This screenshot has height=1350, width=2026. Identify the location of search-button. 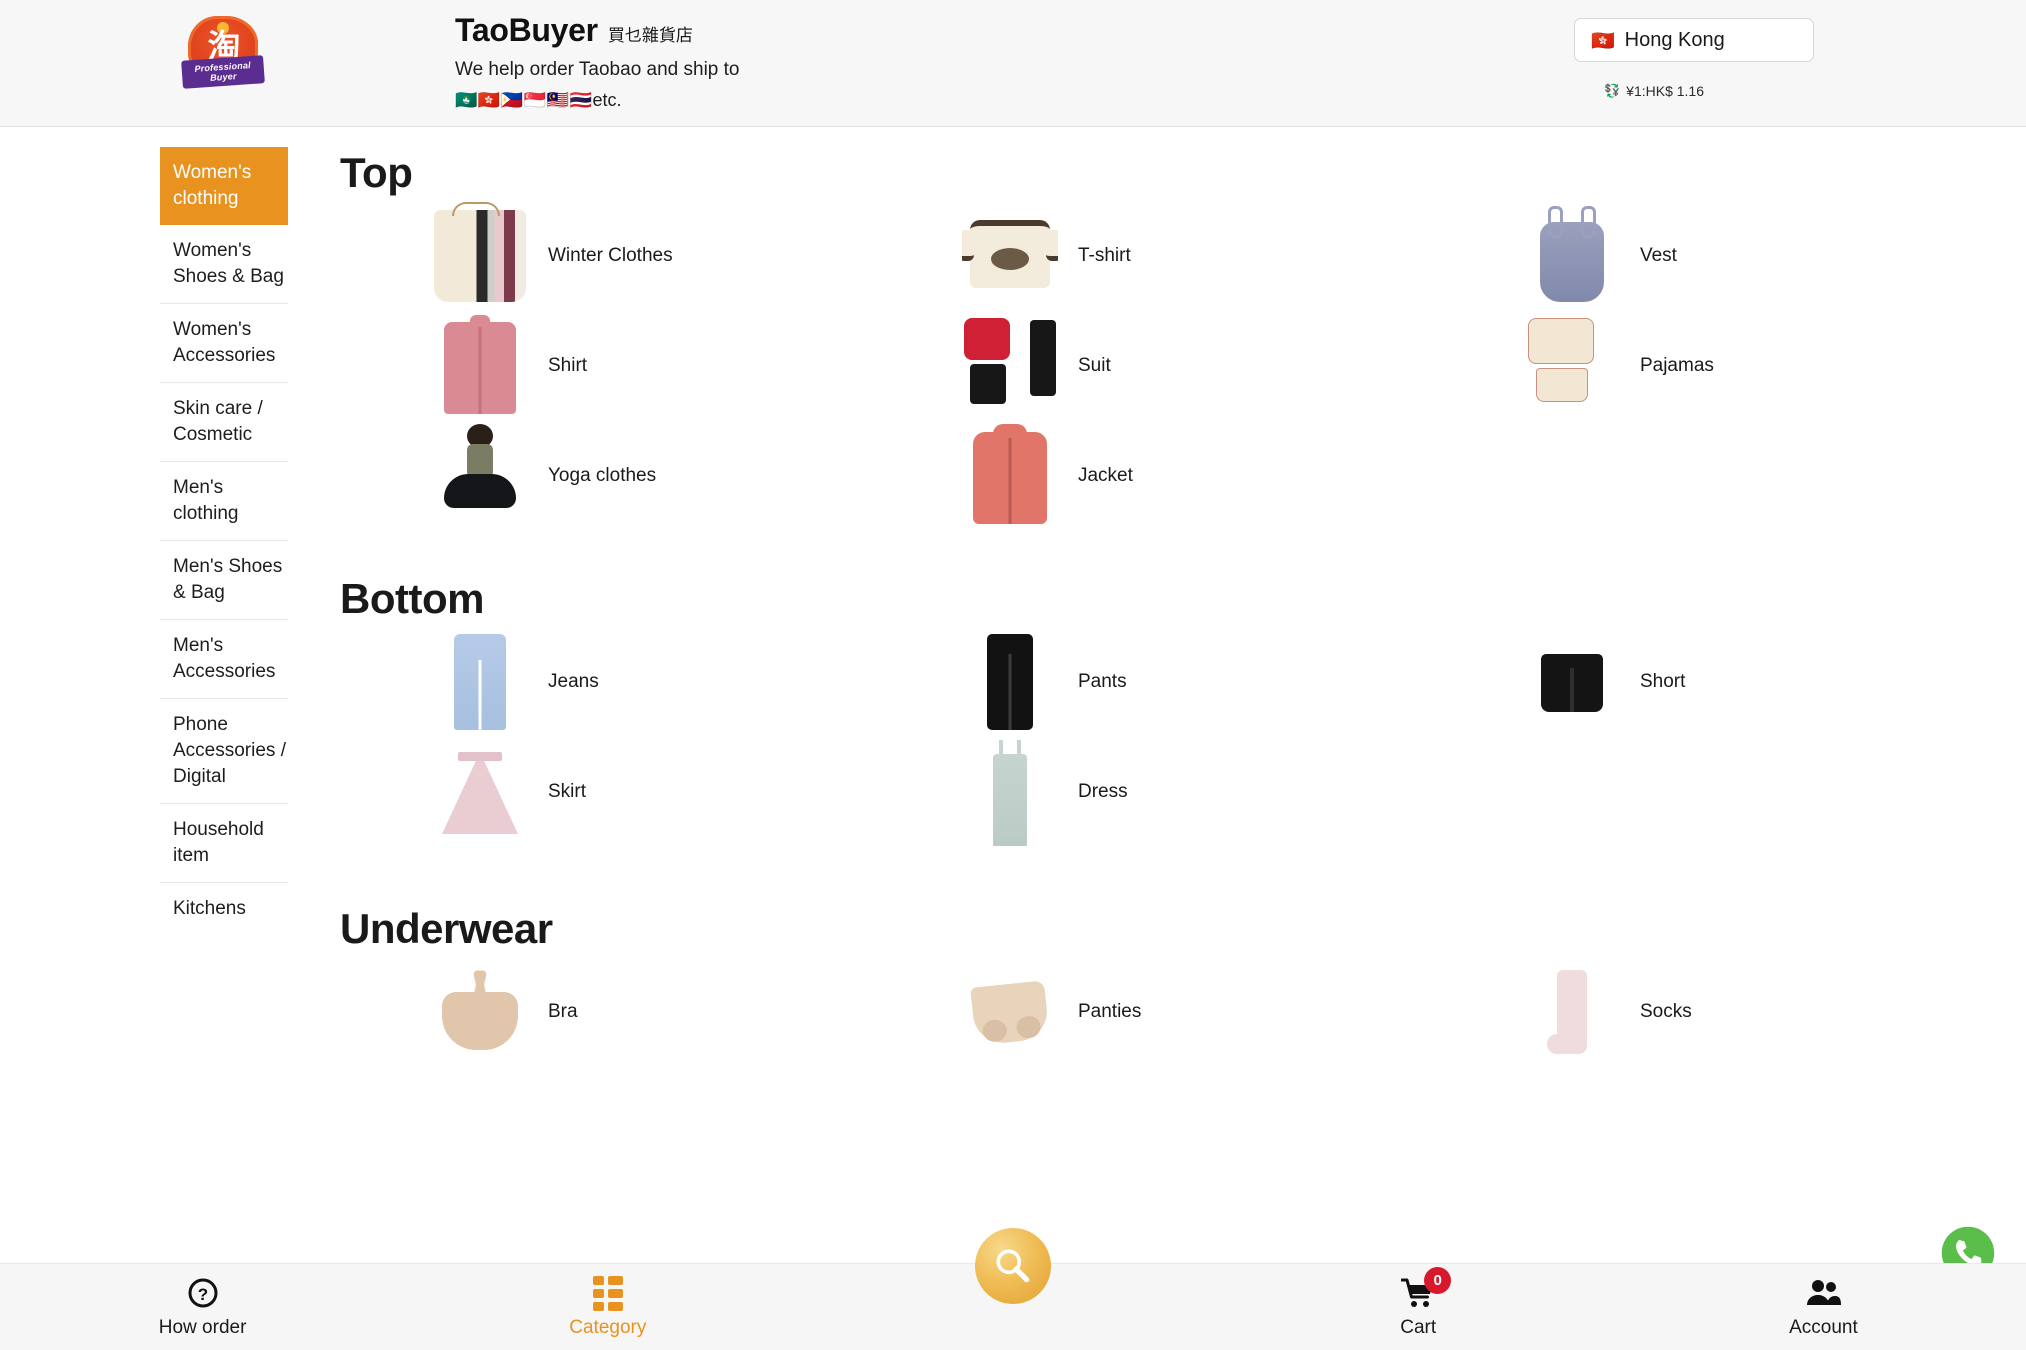
(1013, 1266).